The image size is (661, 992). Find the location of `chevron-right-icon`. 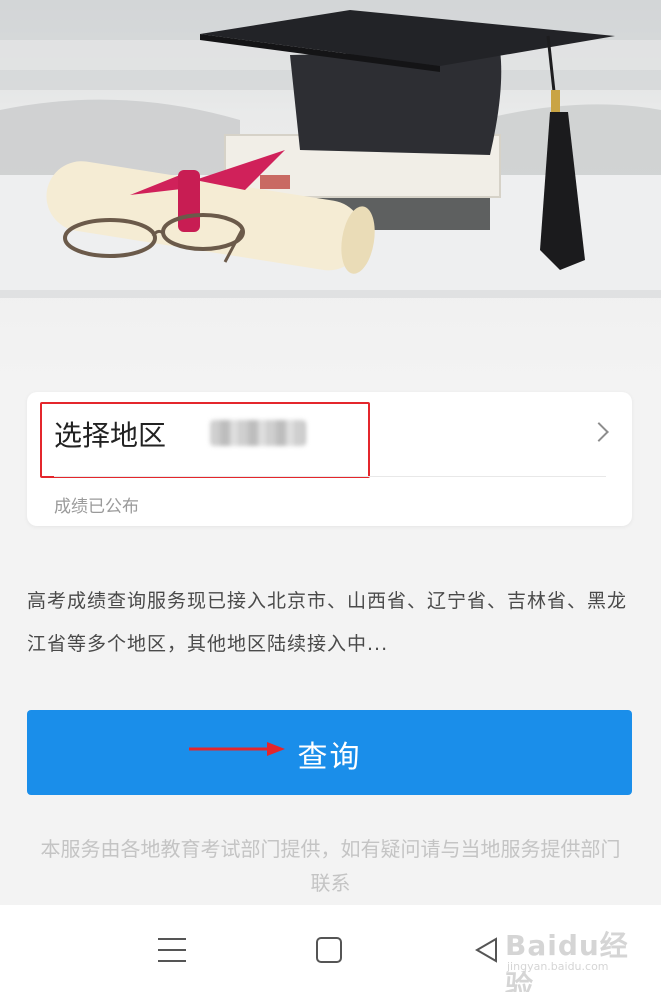

chevron-right-icon is located at coordinates (599, 432).